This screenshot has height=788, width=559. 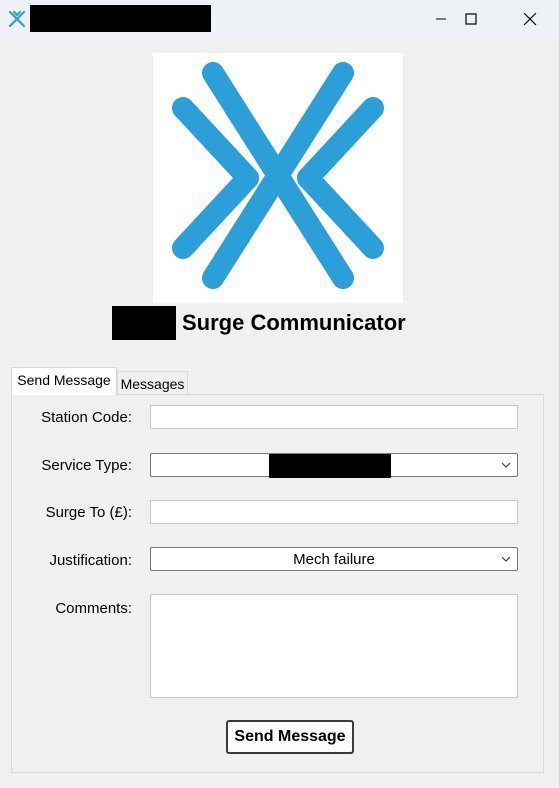 I want to click on justification-value: Mech failure, so click(x=334, y=559).